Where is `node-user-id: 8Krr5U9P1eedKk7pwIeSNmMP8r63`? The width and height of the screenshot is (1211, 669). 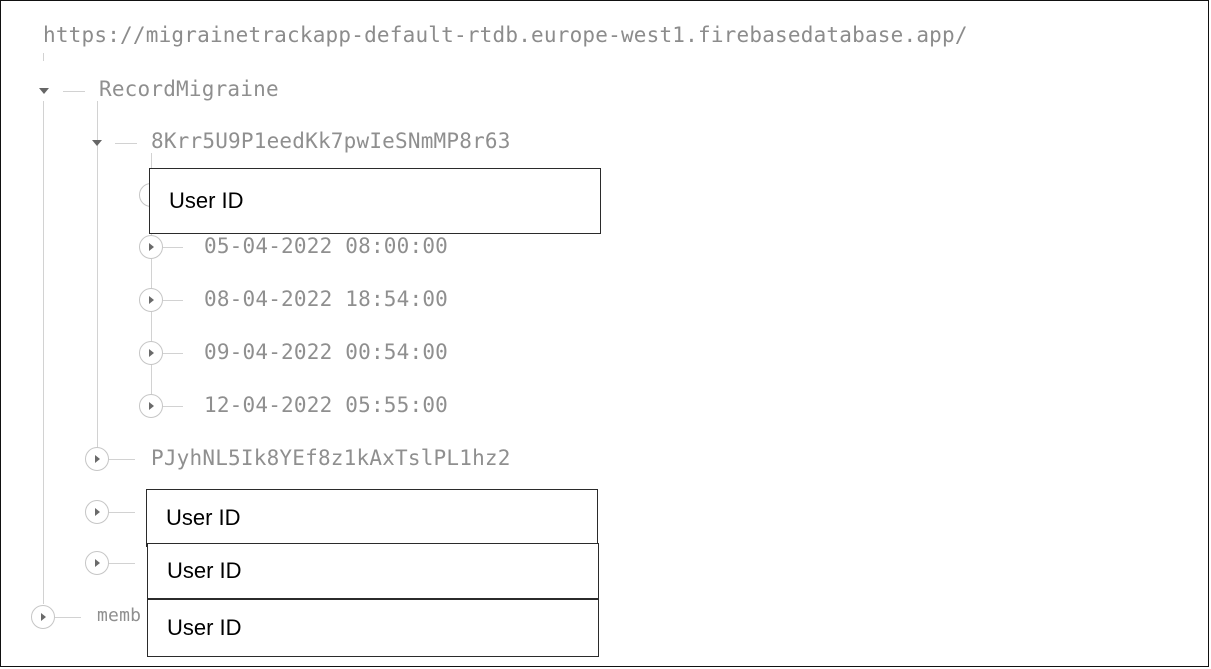 node-user-id: 8Krr5U9P1eedKk7pwIeSNmMP8r63 is located at coordinates (331, 141).